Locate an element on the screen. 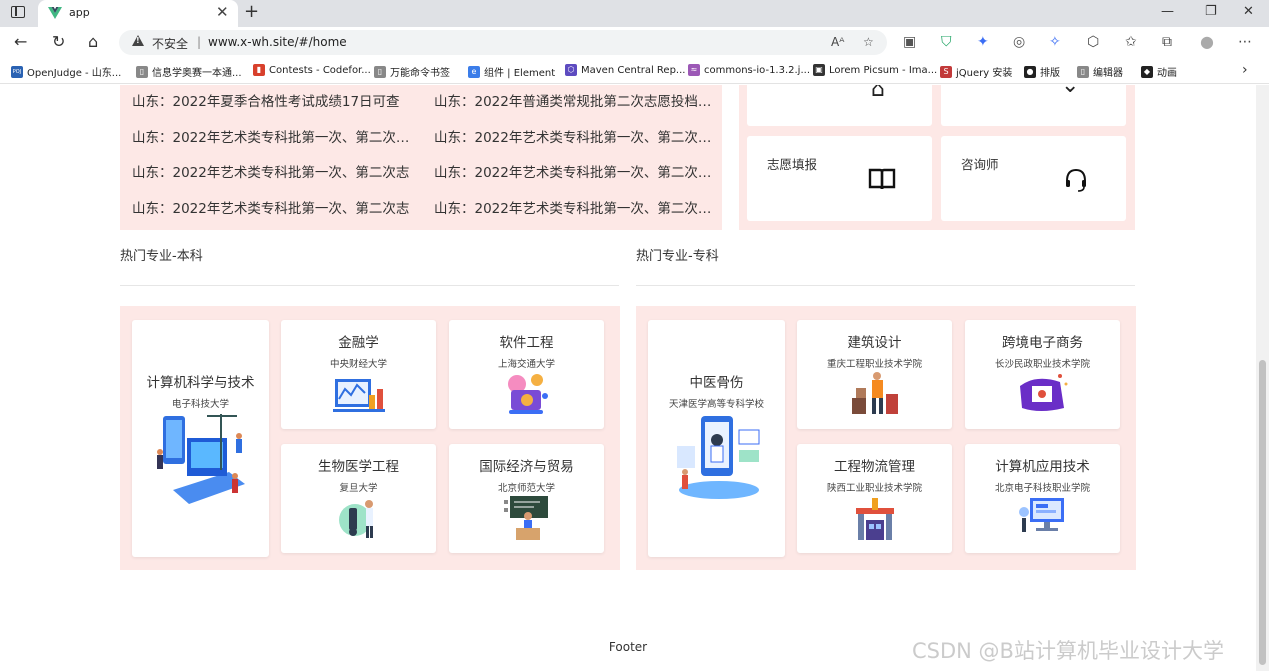 This screenshot has height=671, width=1269. computer-application-illustration is located at coordinates (1041, 515).